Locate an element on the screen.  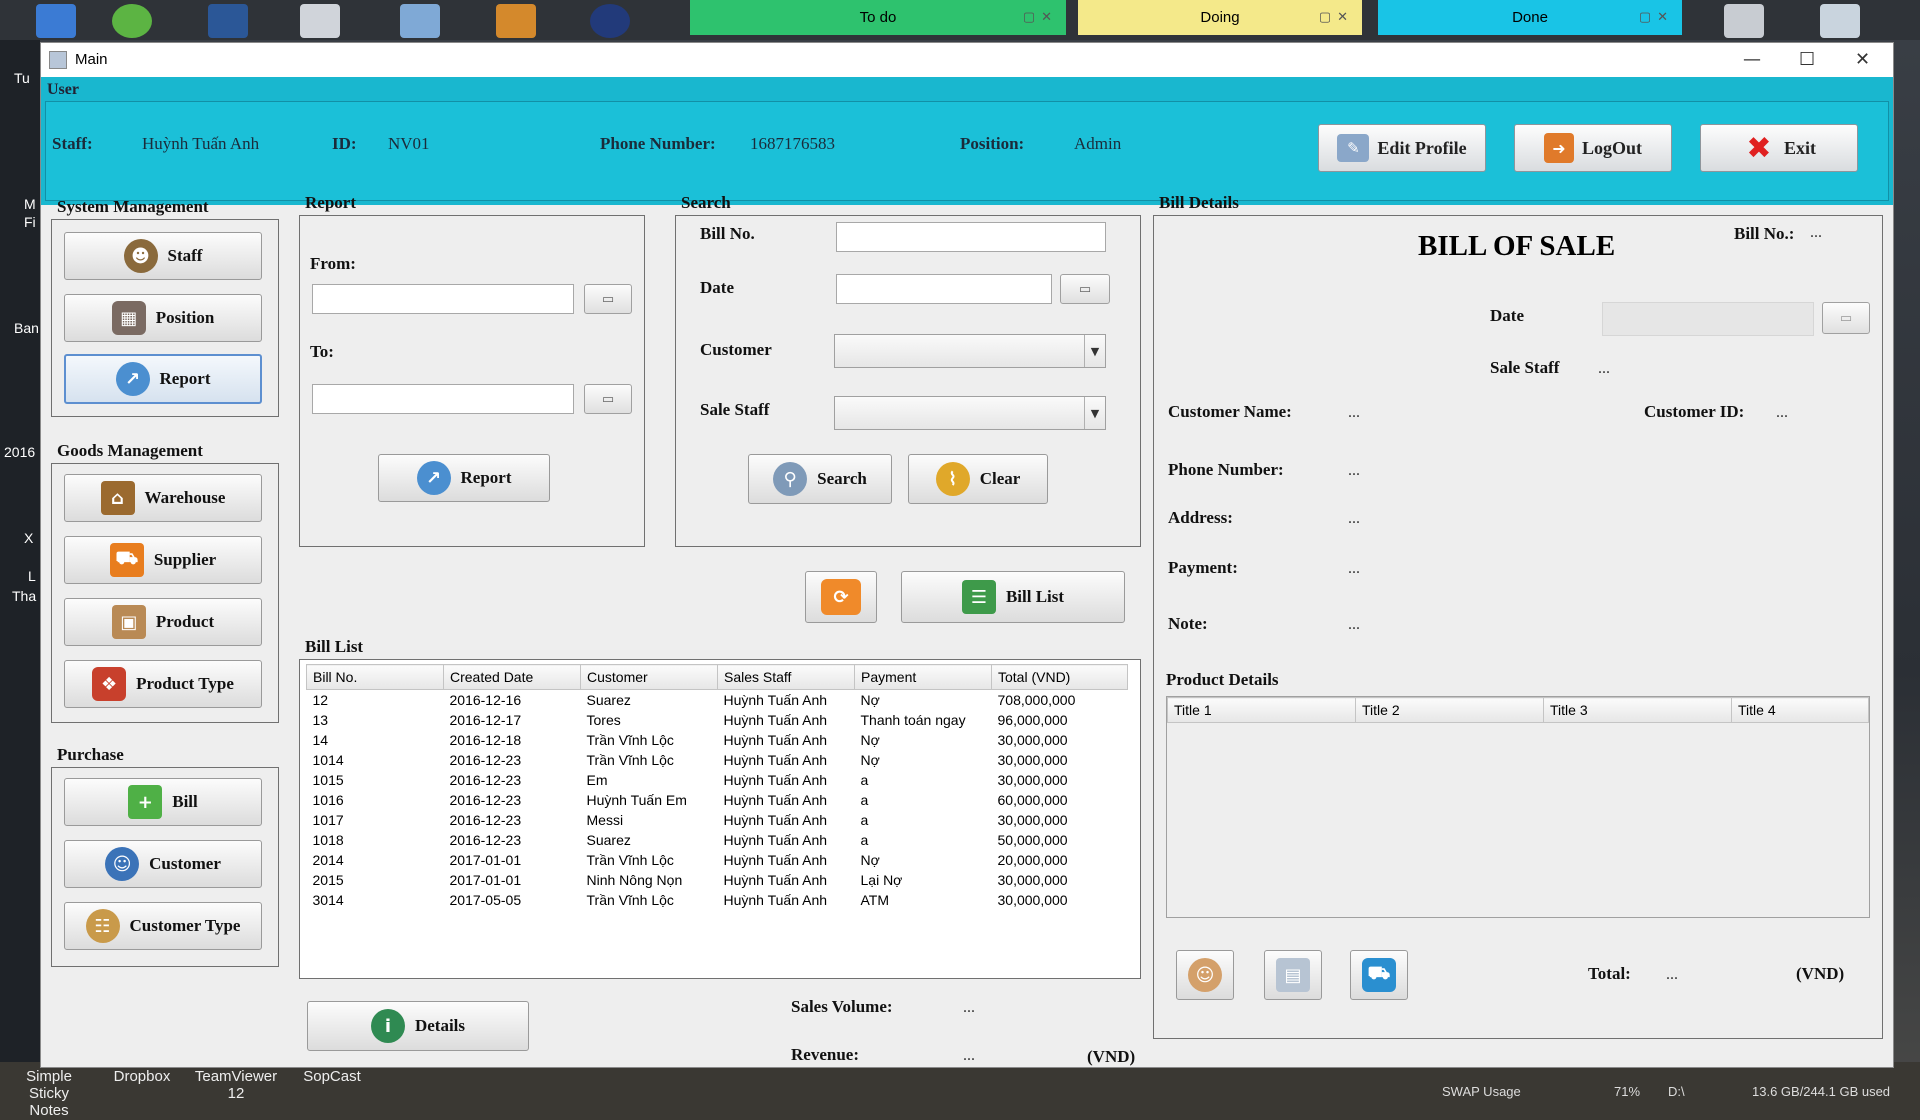
detail-calendar-button: ▭ is located at coordinates (1846, 318).